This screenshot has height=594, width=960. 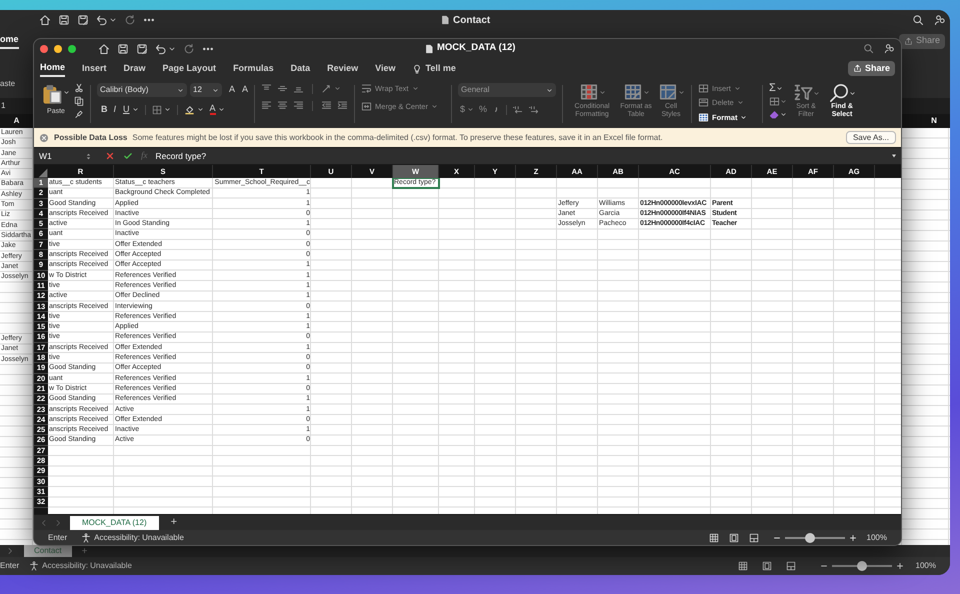 What do you see at coordinates (326, 105) in the screenshot?
I see `decrease-indent-icon` at bounding box center [326, 105].